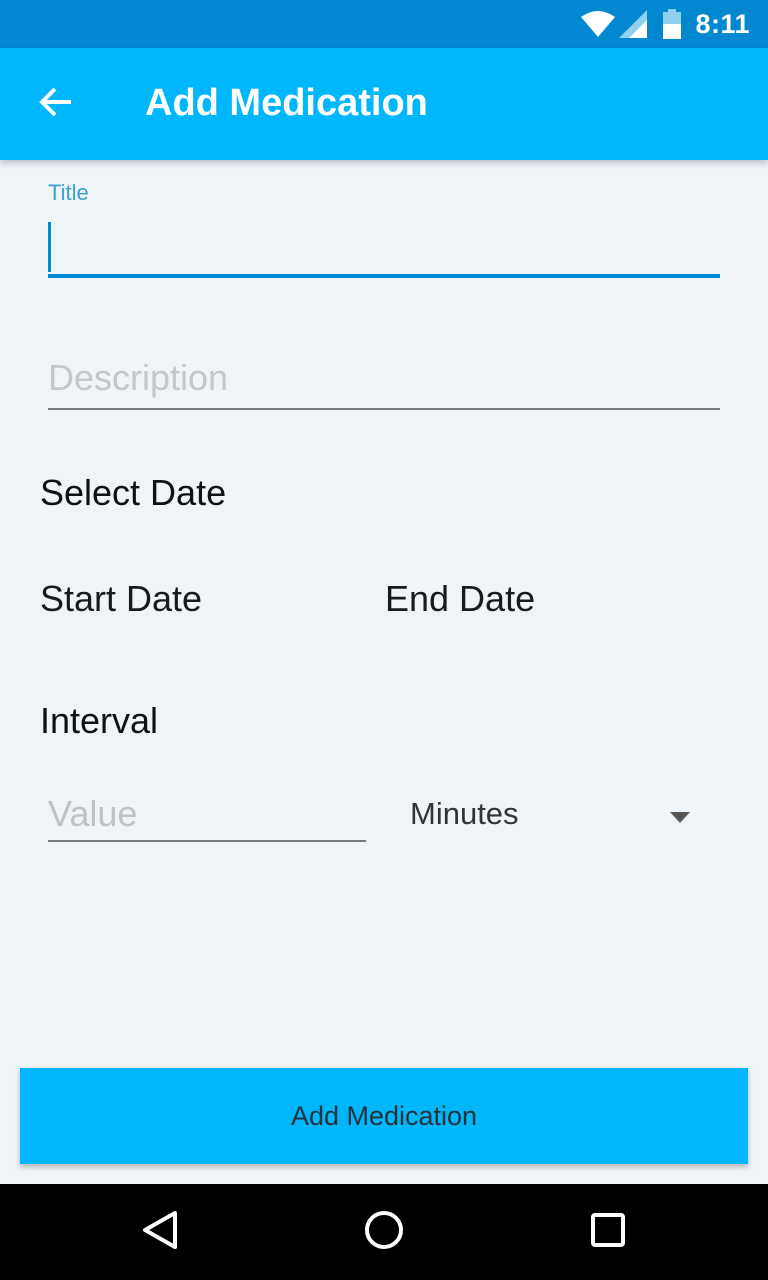 The height and width of the screenshot is (1280, 768). What do you see at coordinates (99, 720) in the screenshot?
I see `interval-heading: Interval` at bounding box center [99, 720].